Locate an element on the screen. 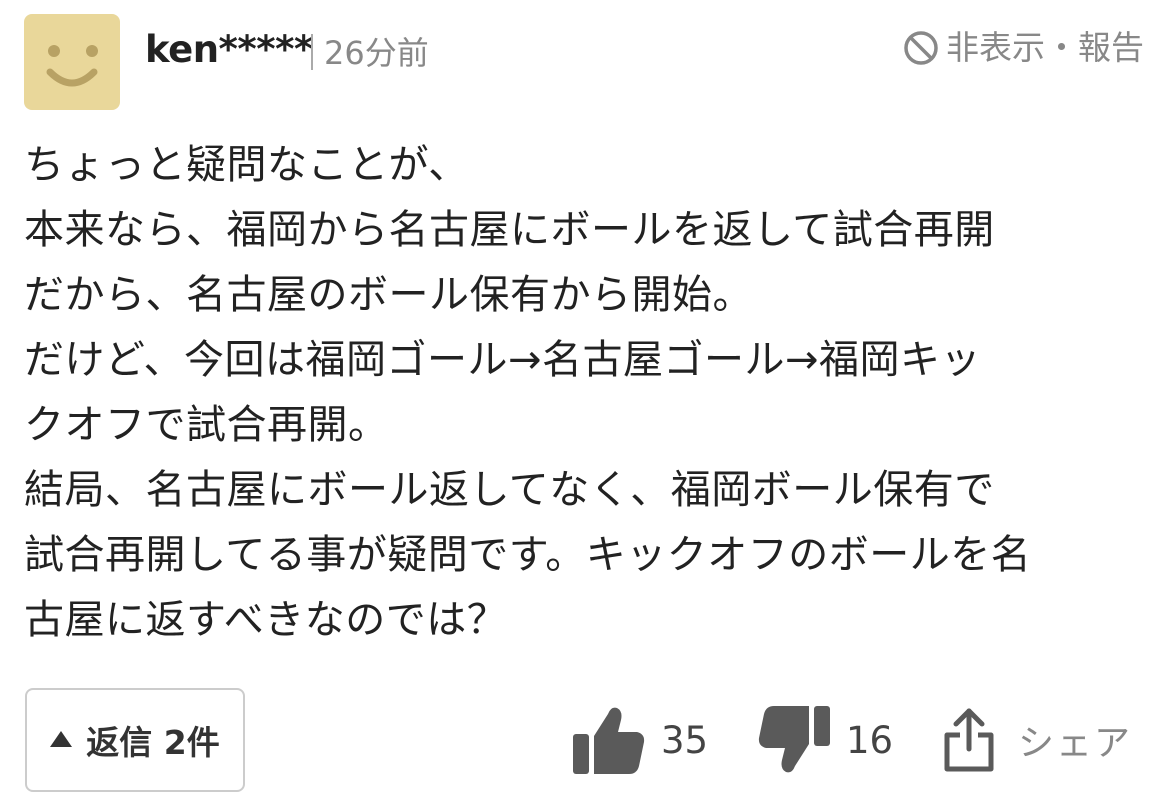 This screenshot has width=1170, height=810. username: ken***** is located at coordinates (229, 50).